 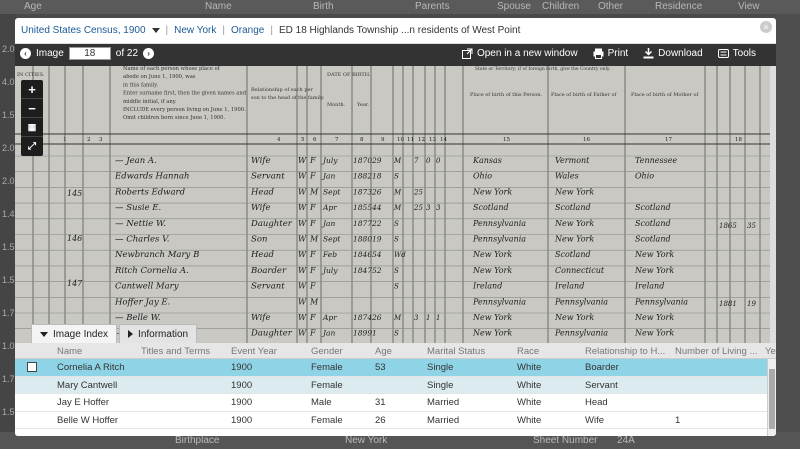 I want to click on col-marital-status: Marital Status, so click(x=456, y=351).